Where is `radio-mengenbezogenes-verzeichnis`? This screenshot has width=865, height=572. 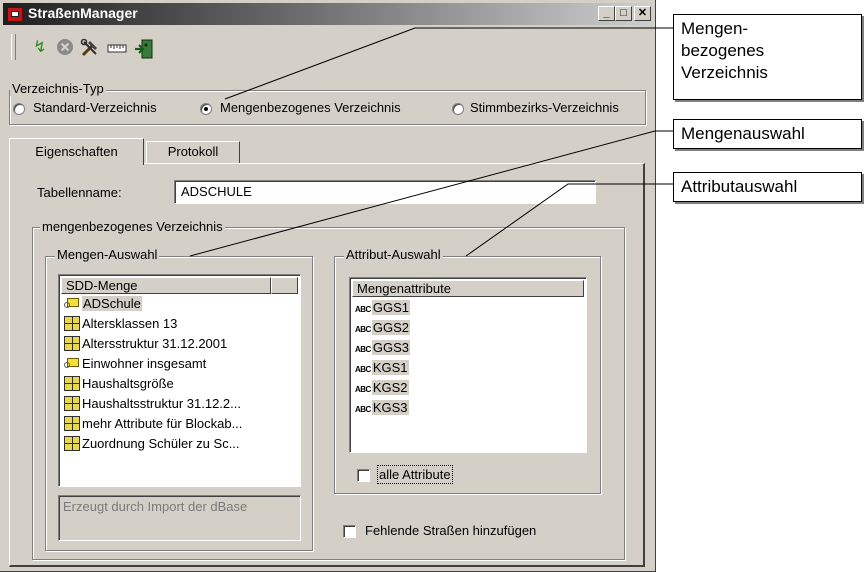 radio-mengenbezogenes-verzeichnis is located at coordinates (206, 109).